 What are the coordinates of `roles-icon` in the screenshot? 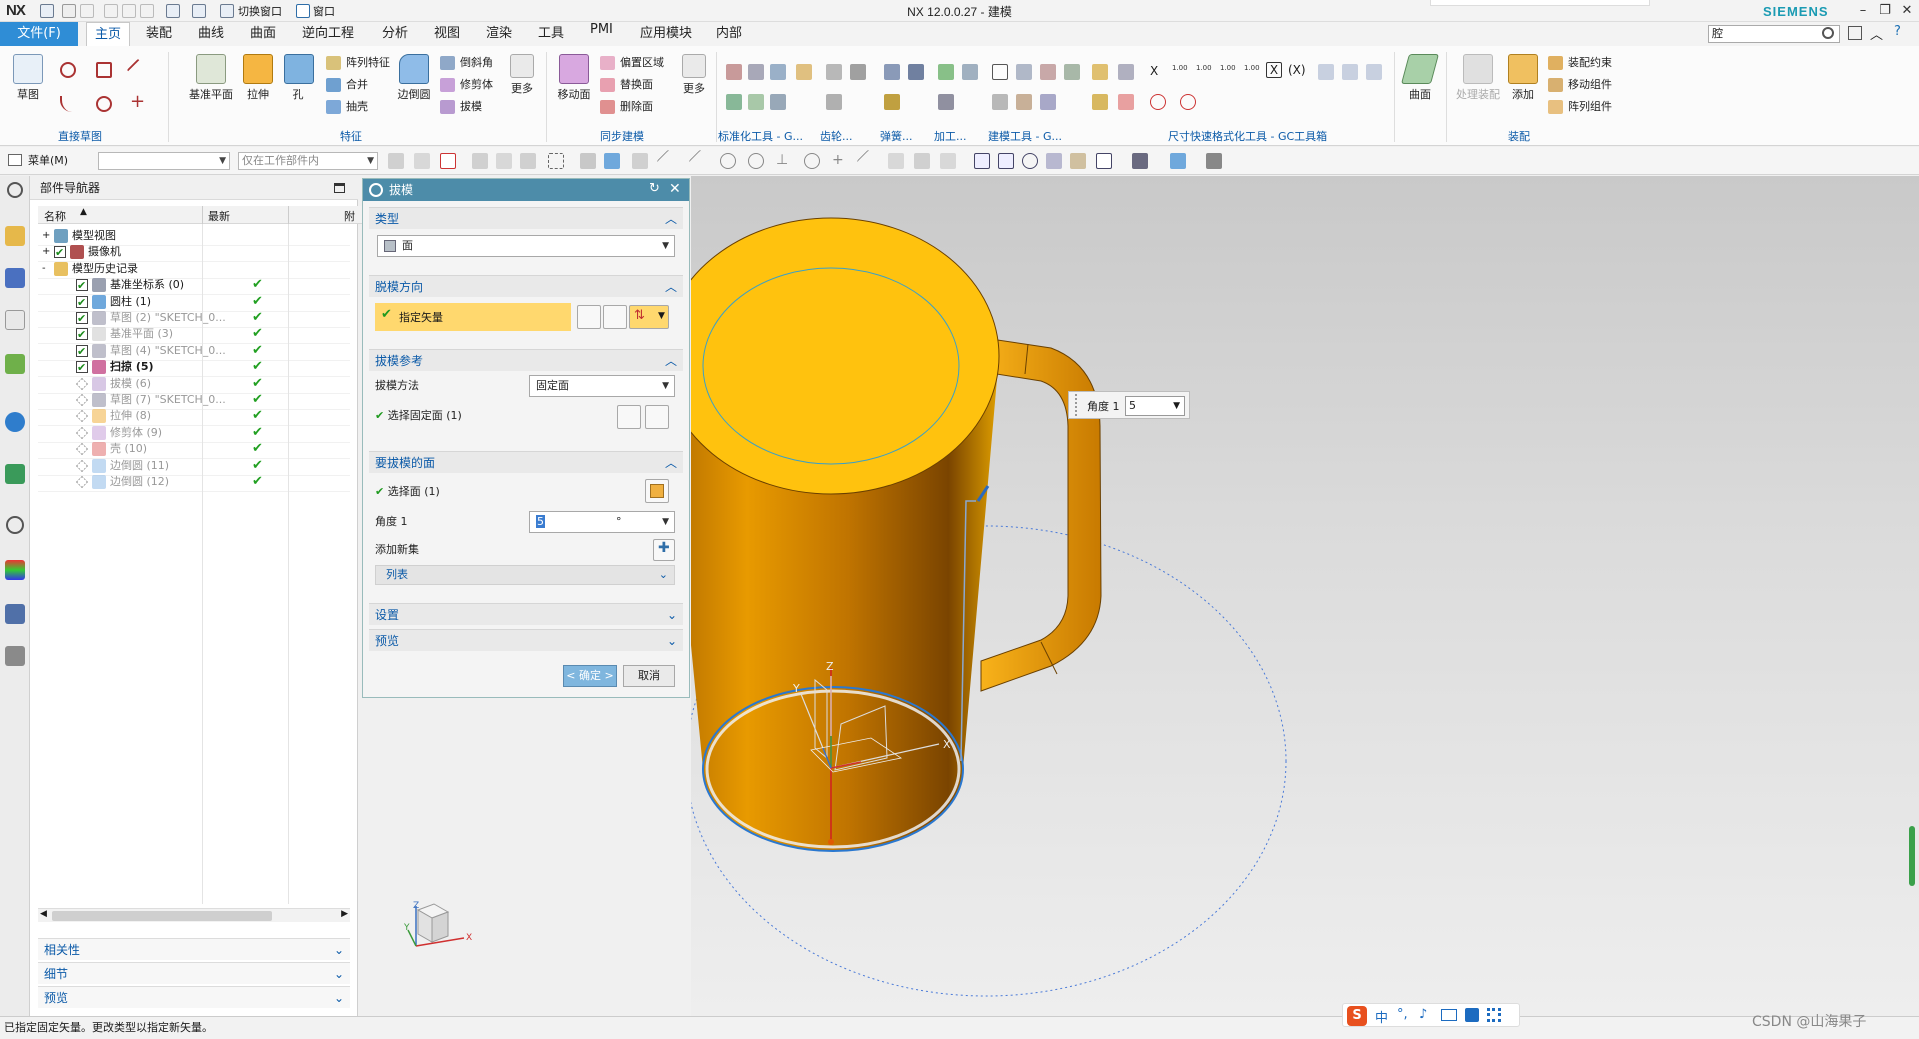 It's located at (15, 656).